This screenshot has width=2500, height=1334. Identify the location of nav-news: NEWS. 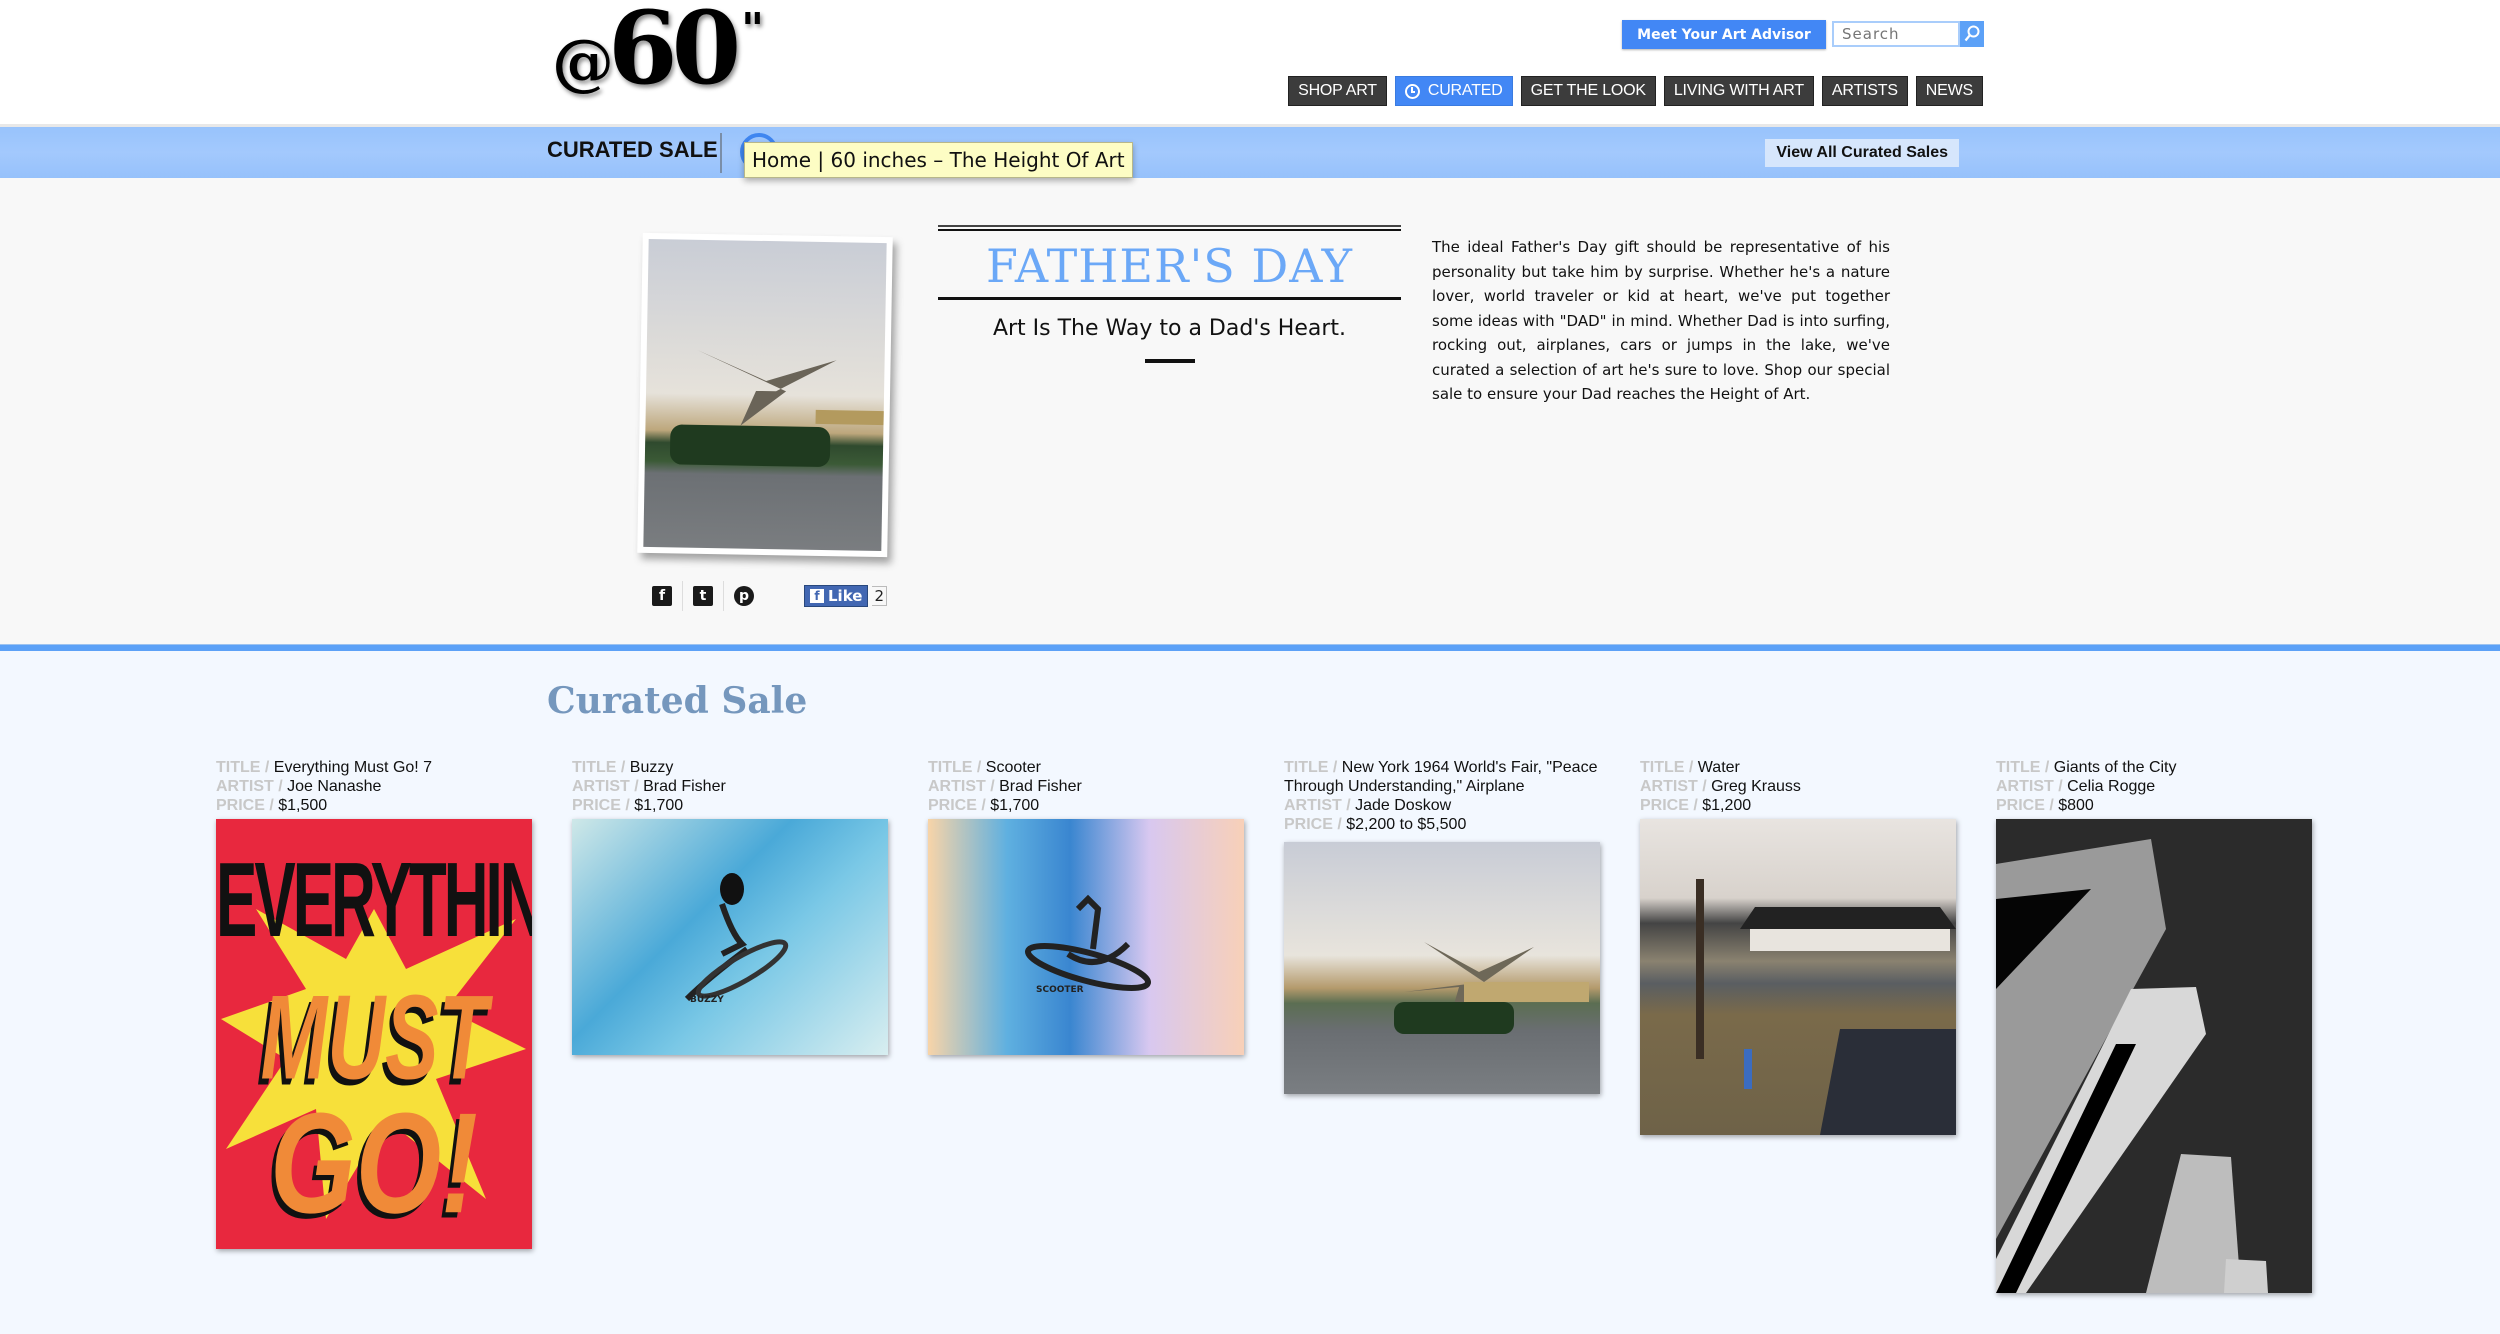
(1949, 91).